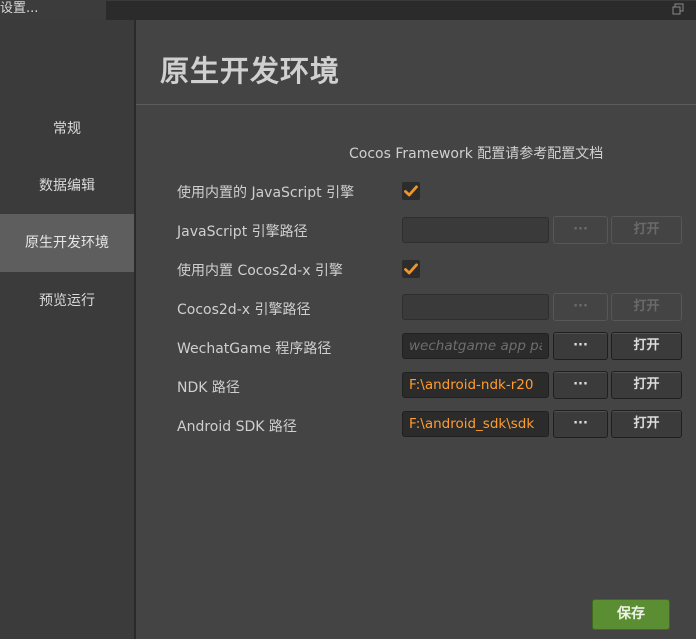  I want to click on save-button: 保存, so click(631, 614).